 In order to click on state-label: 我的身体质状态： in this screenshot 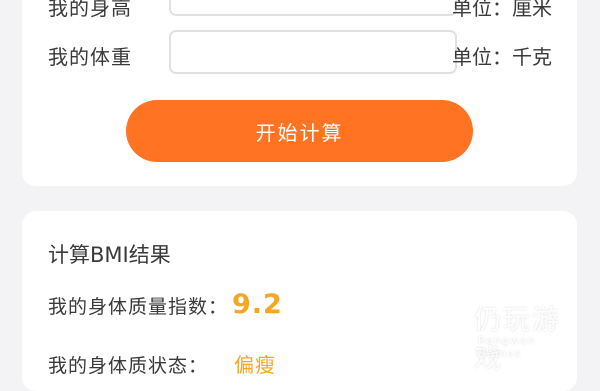, I will do `click(128, 366)`.